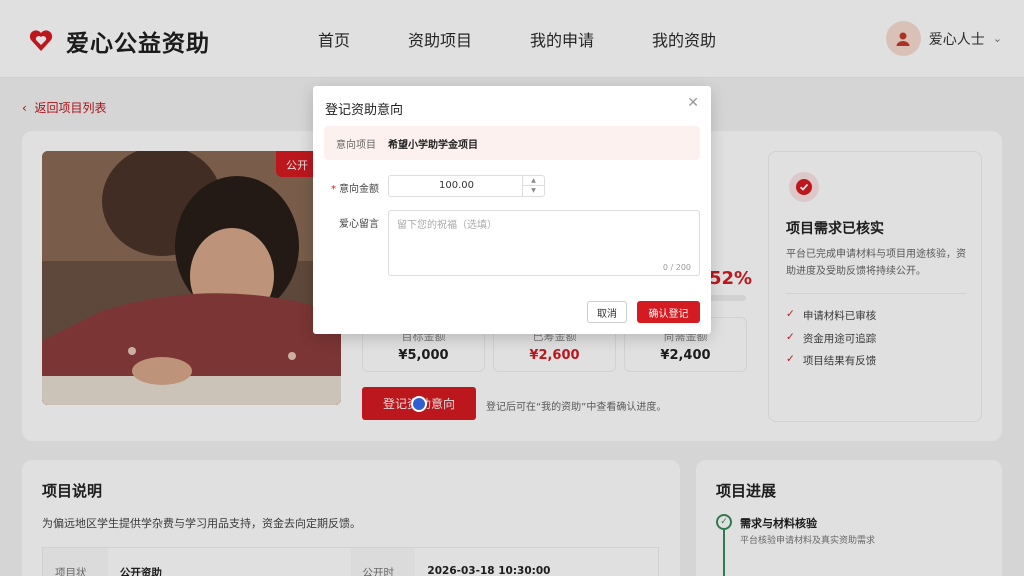 This screenshot has height=576, width=1024. I want to click on increment-icon: ▲, so click(533, 181).